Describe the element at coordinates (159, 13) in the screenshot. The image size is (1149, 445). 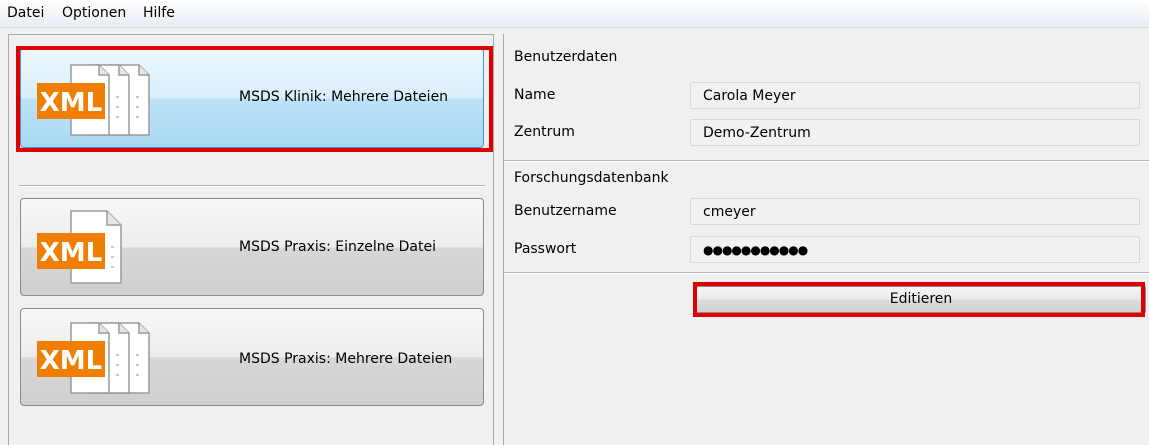
I see `menu-hilfe: Hilfe` at that location.